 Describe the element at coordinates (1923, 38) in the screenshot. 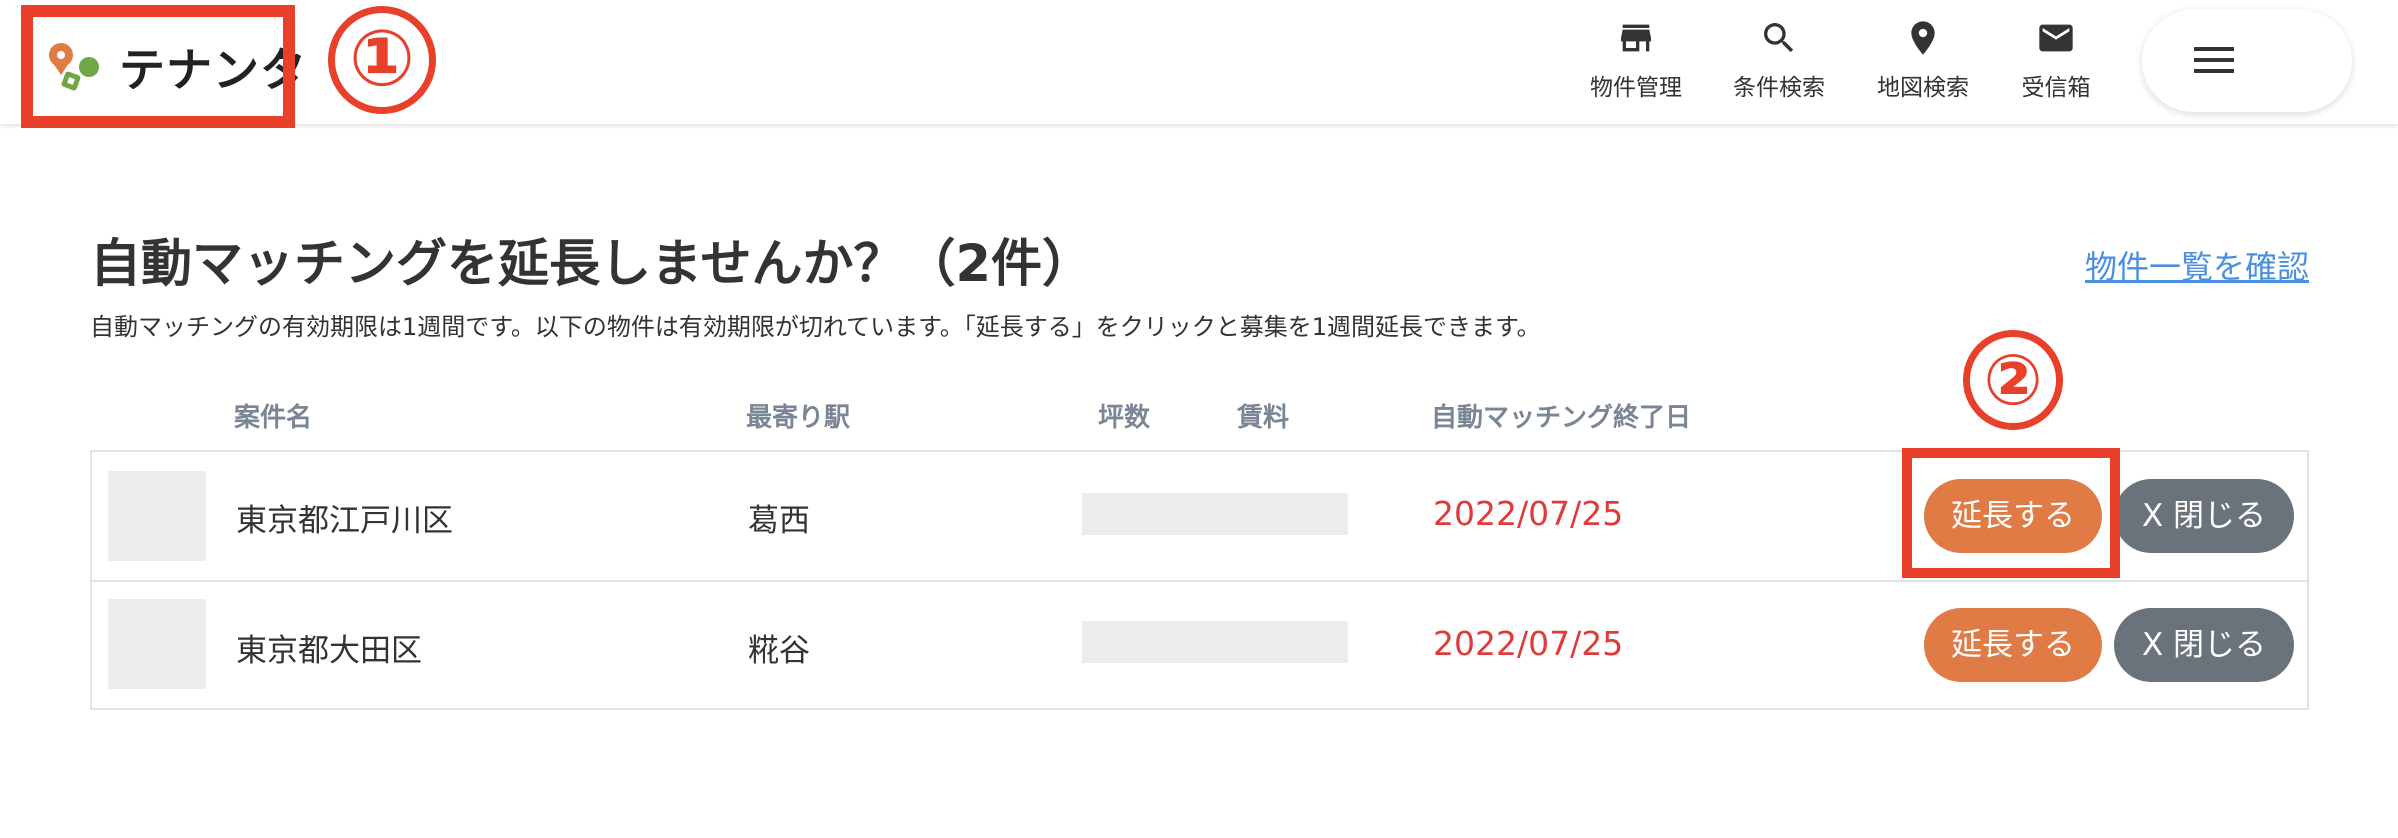

I see `map-pin-icon` at that location.